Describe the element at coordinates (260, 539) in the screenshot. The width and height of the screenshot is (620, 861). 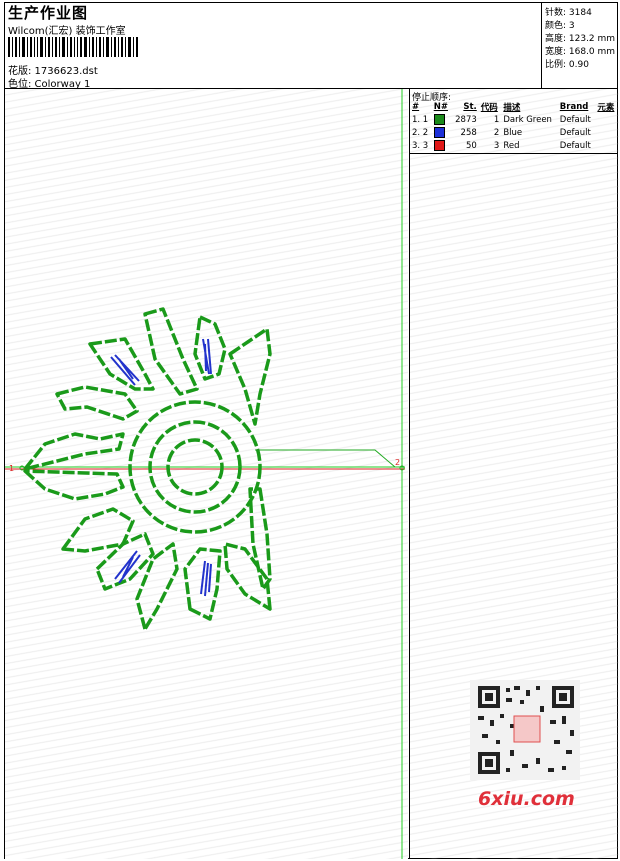
I see `petal-right-lower` at that location.